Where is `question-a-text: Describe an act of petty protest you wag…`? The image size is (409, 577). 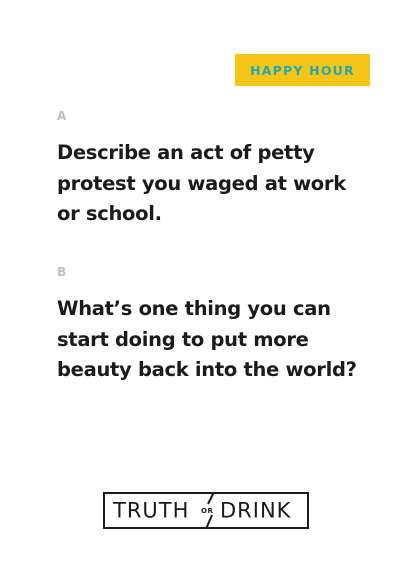 question-a-text: Describe an act of petty protest you wag… is located at coordinates (201, 183).